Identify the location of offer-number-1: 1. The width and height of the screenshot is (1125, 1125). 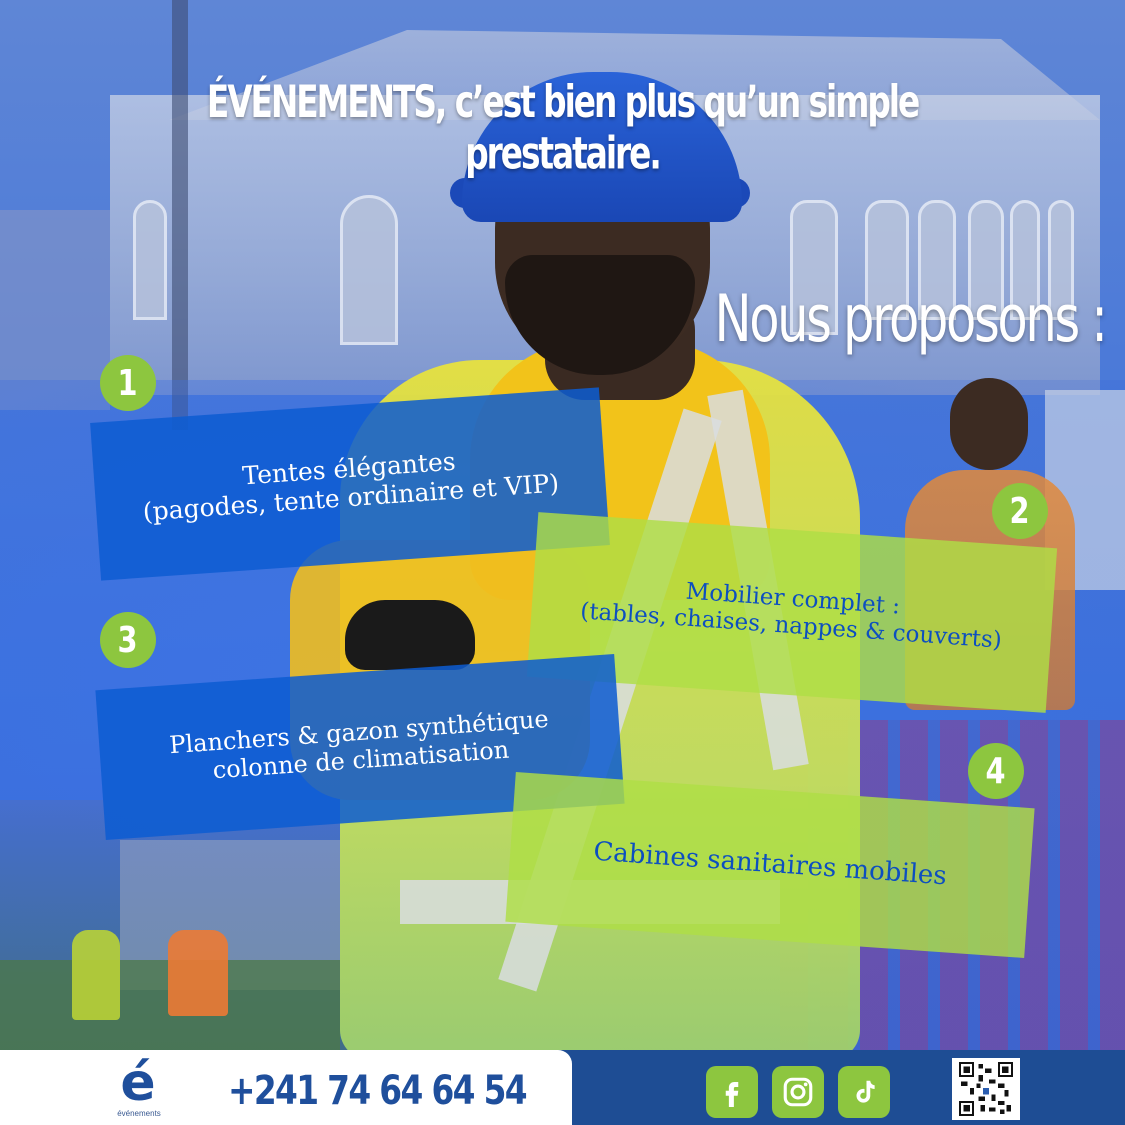
(128, 383).